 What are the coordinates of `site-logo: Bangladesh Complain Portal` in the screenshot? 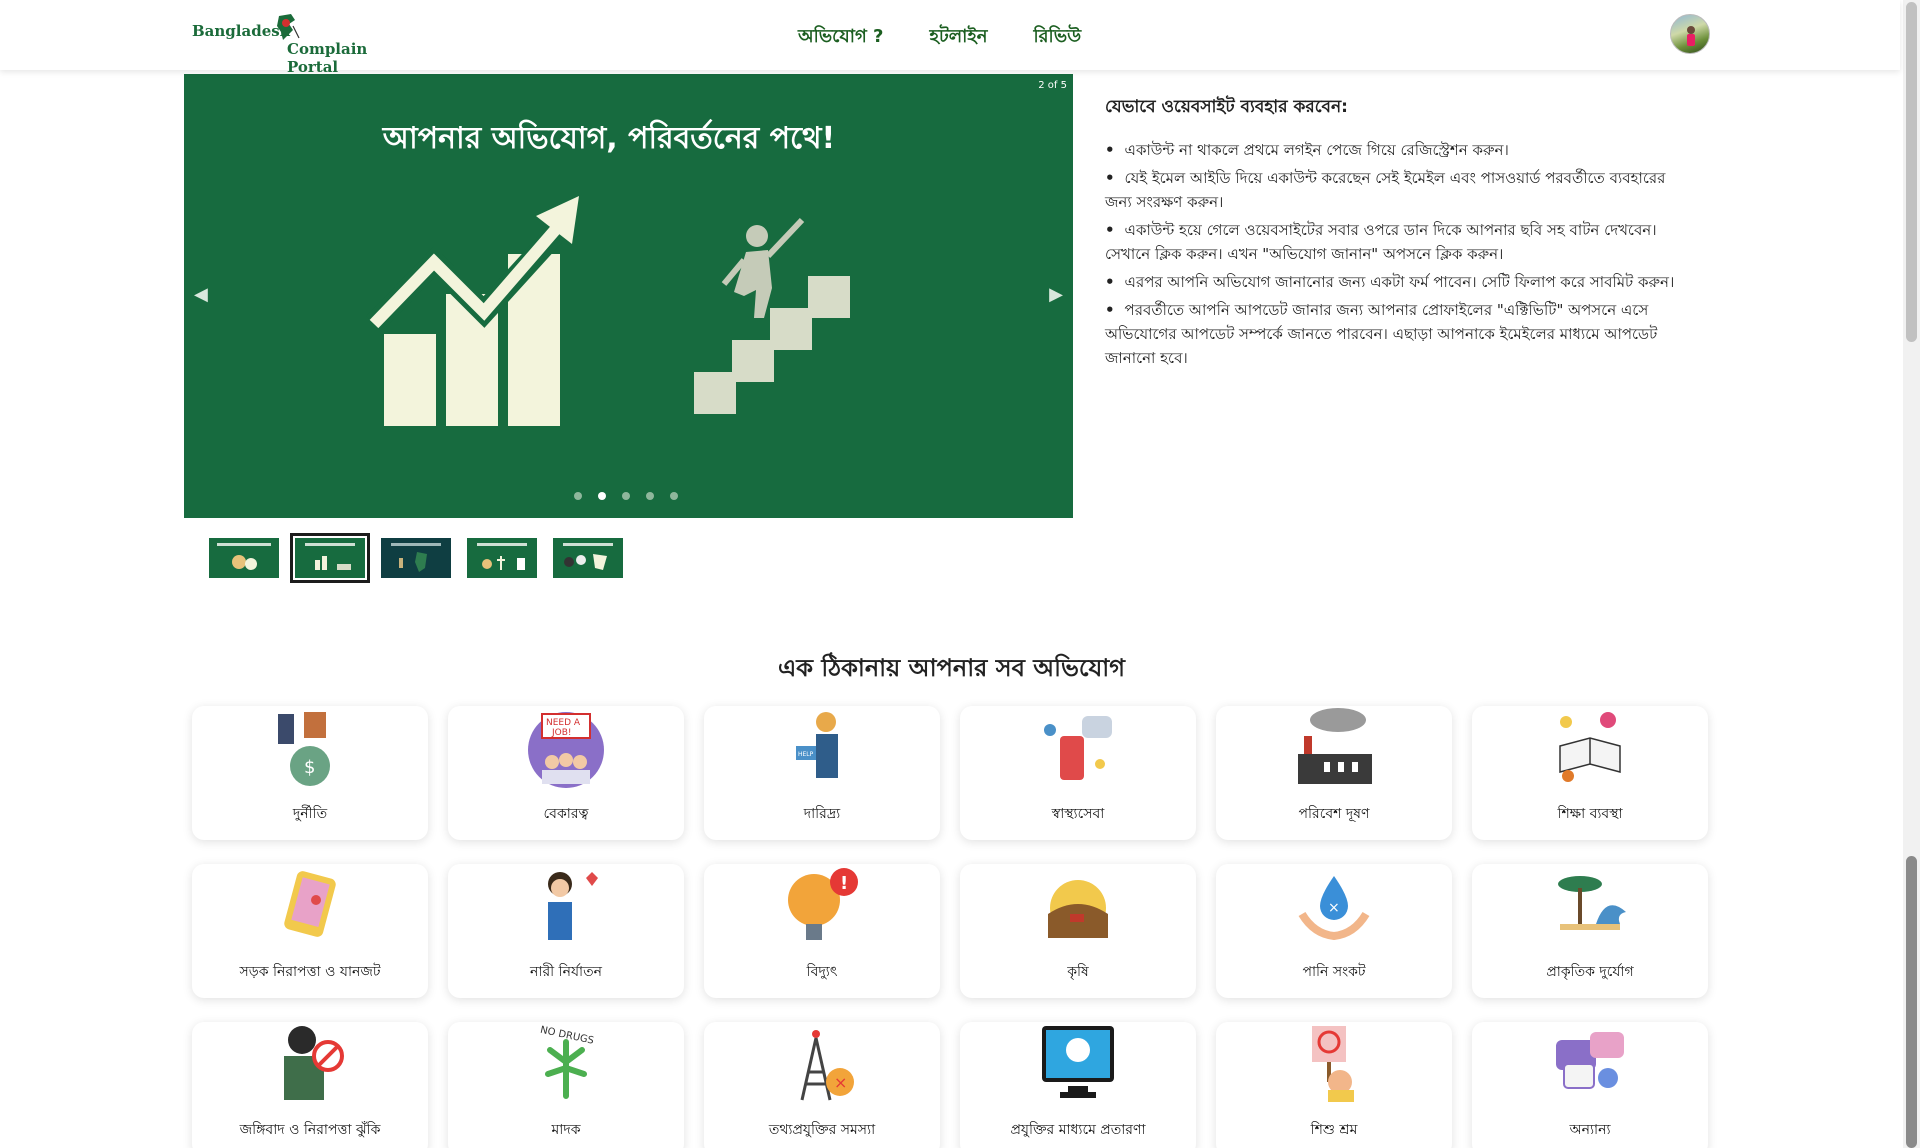 It's located at (295, 44).